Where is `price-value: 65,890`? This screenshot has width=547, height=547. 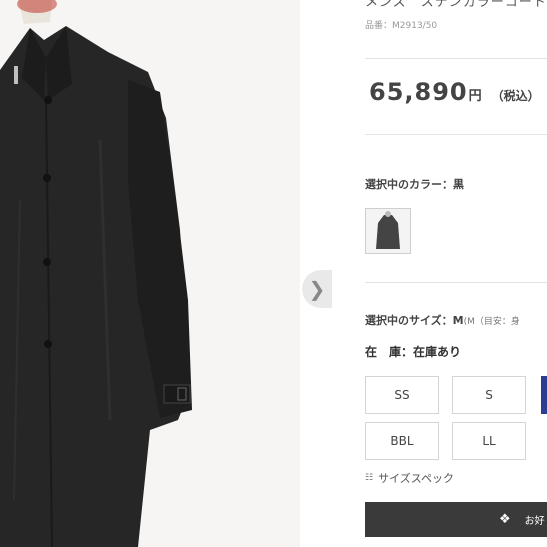
price-value: 65,890 is located at coordinates (418, 92).